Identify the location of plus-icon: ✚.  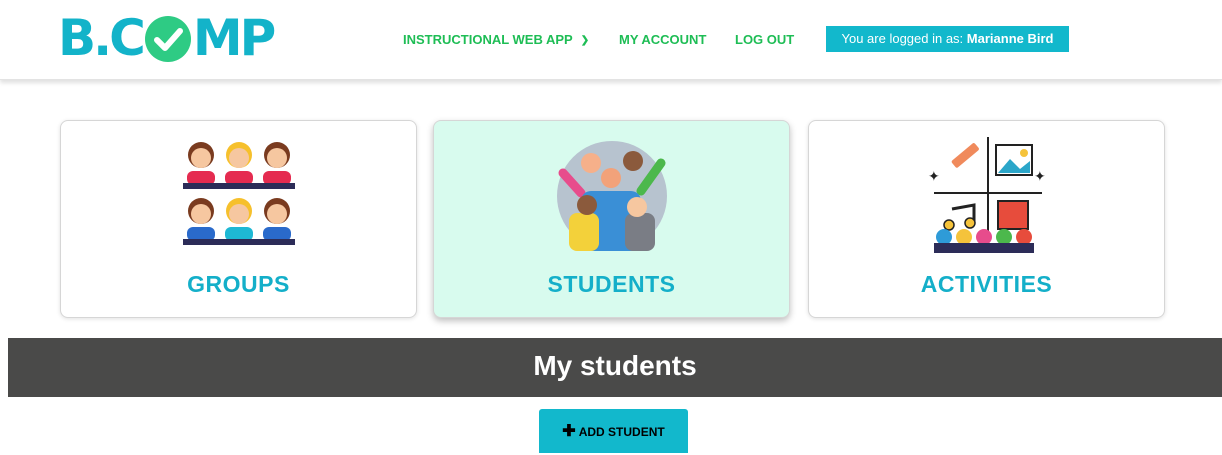
(569, 431).